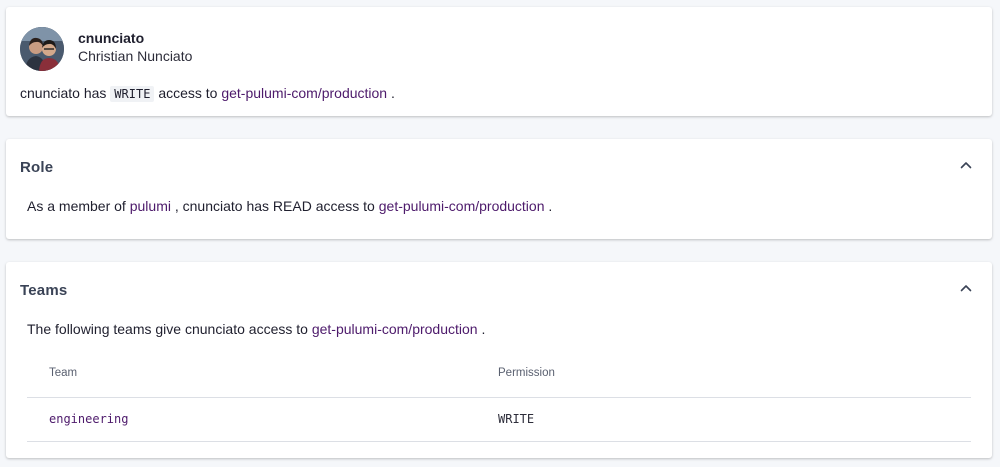 This screenshot has width=1000, height=467. Describe the element at coordinates (63, 93) in the screenshot. I see `access-prefix: cnunciato has` at that location.